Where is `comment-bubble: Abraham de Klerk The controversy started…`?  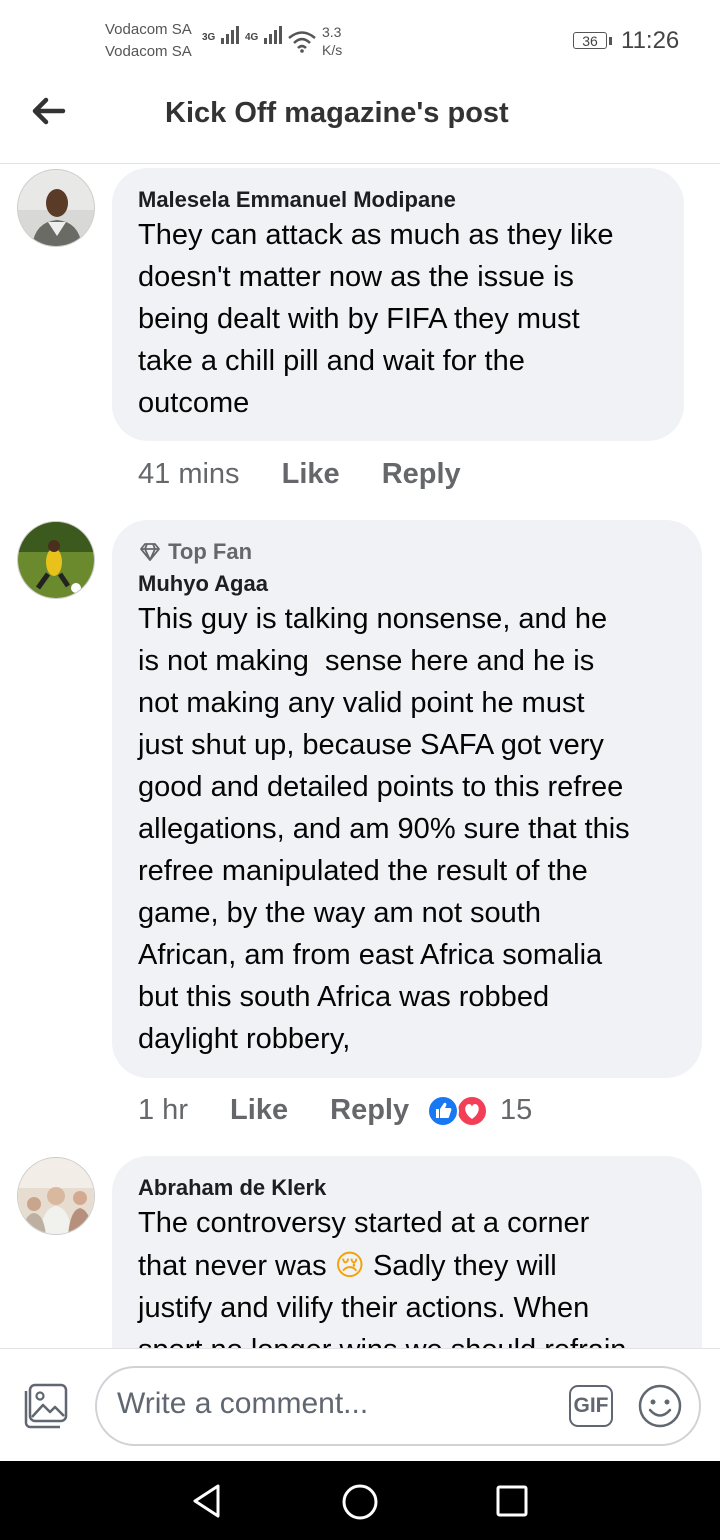 comment-bubble: Abraham de Klerk The controversy started… is located at coordinates (407, 1252).